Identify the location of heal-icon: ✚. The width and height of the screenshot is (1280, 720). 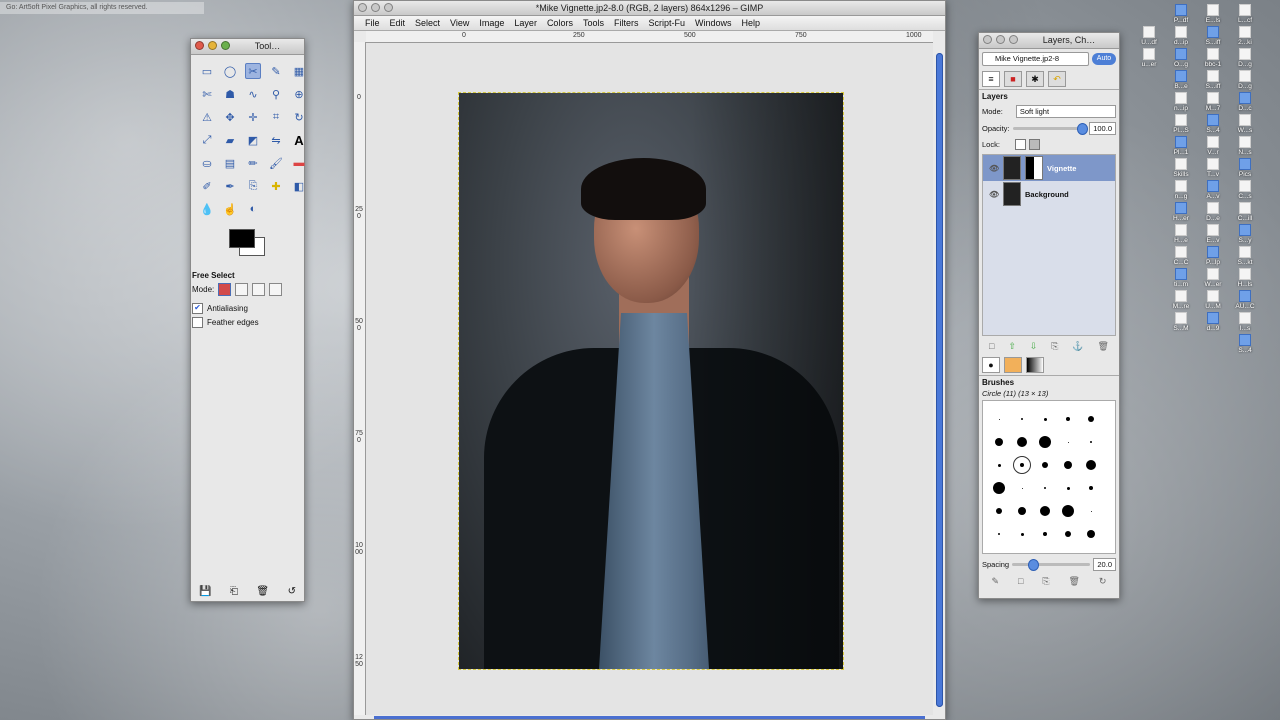
(276, 186).